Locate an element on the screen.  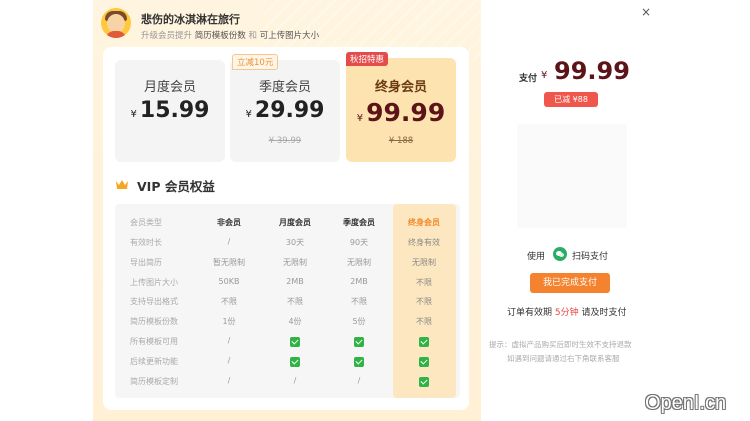
watermark: OpenI.cn is located at coordinates (686, 403).